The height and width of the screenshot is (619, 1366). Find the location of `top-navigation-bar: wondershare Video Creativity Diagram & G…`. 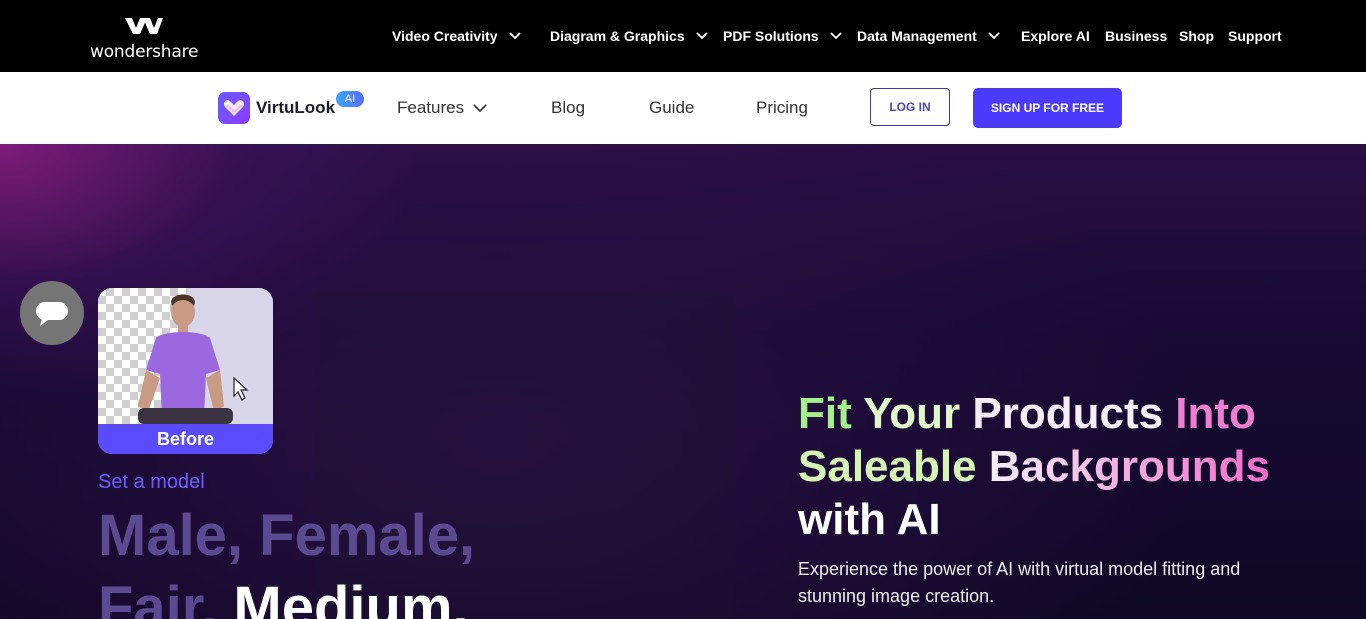

top-navigation-bar: wondershare Video Creativity Diagram & G… is located at coordinates (683, 36).